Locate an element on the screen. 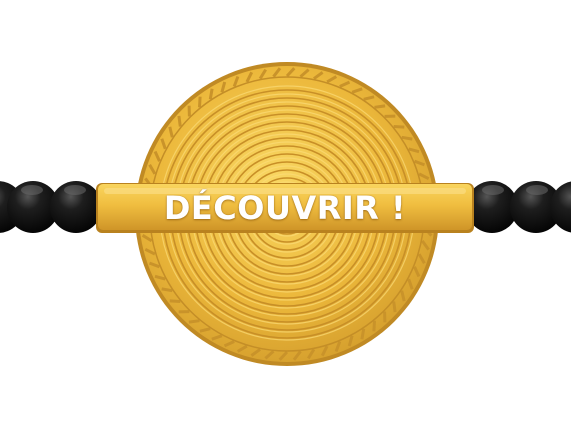  decouvrir-button: DÉCOUVRIR ! is located at coordinates (285, 208).